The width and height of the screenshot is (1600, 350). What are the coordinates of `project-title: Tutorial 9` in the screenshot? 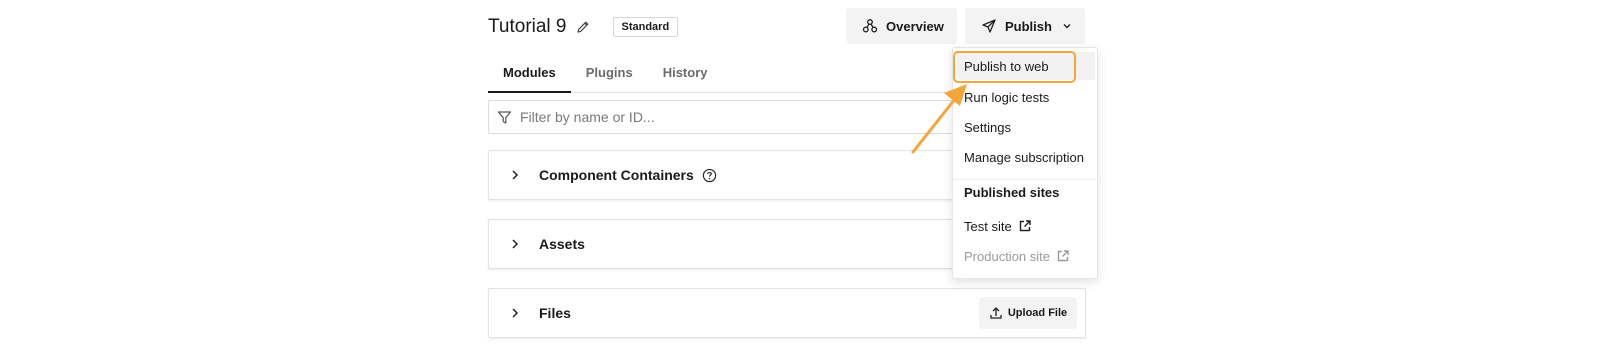 It's located at (527, 26).